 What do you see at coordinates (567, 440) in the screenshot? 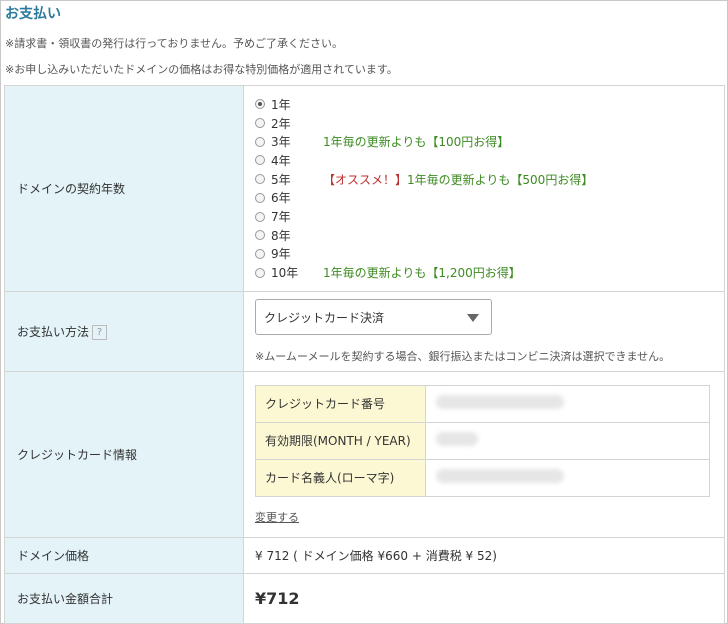
I see `card-expiry-value` at bounding box center [567, 440].